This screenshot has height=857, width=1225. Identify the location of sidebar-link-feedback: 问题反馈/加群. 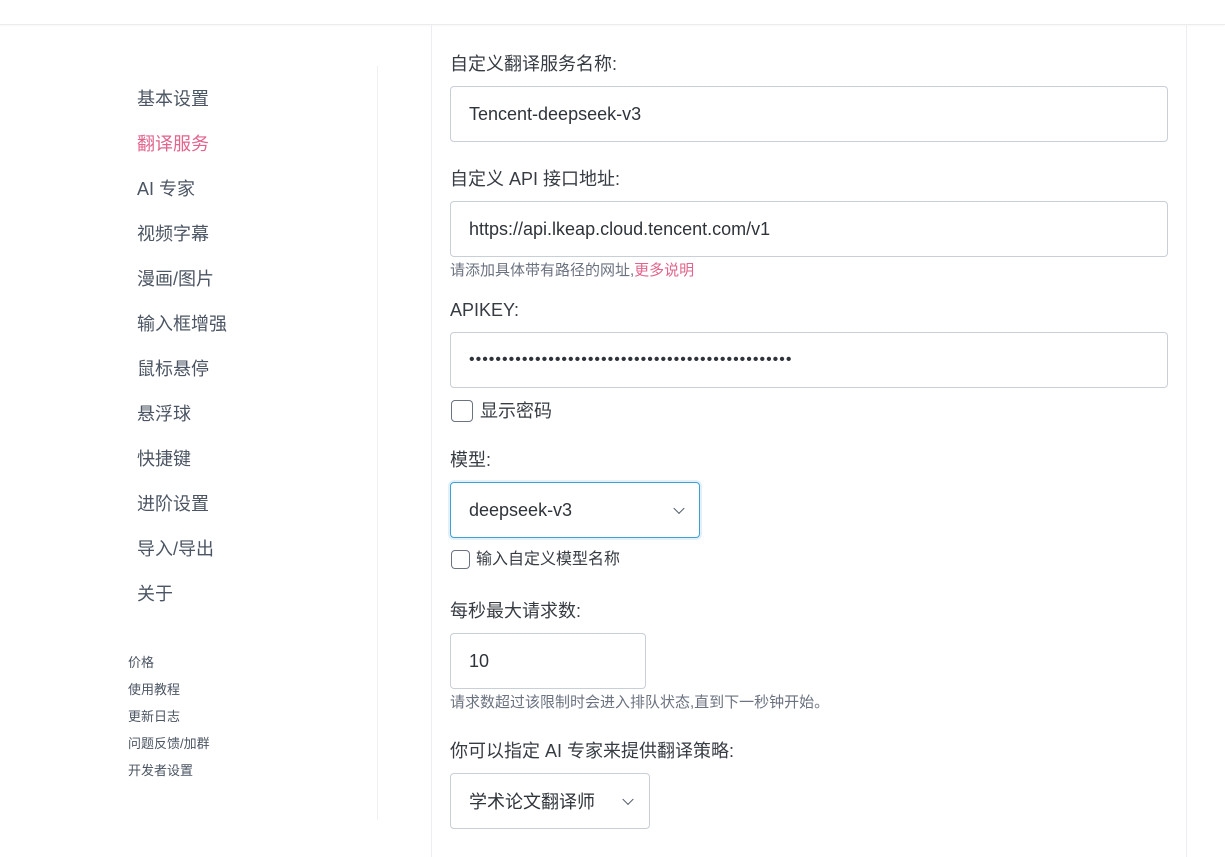
(169, 744).